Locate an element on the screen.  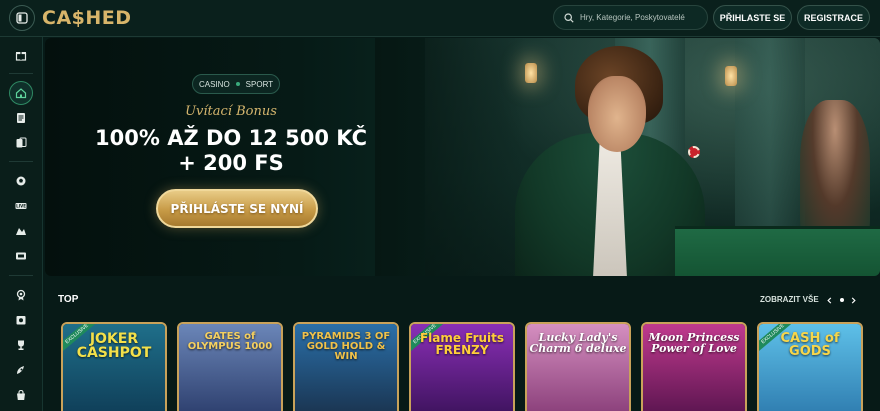
search-input is located at coordinates (643, 17).